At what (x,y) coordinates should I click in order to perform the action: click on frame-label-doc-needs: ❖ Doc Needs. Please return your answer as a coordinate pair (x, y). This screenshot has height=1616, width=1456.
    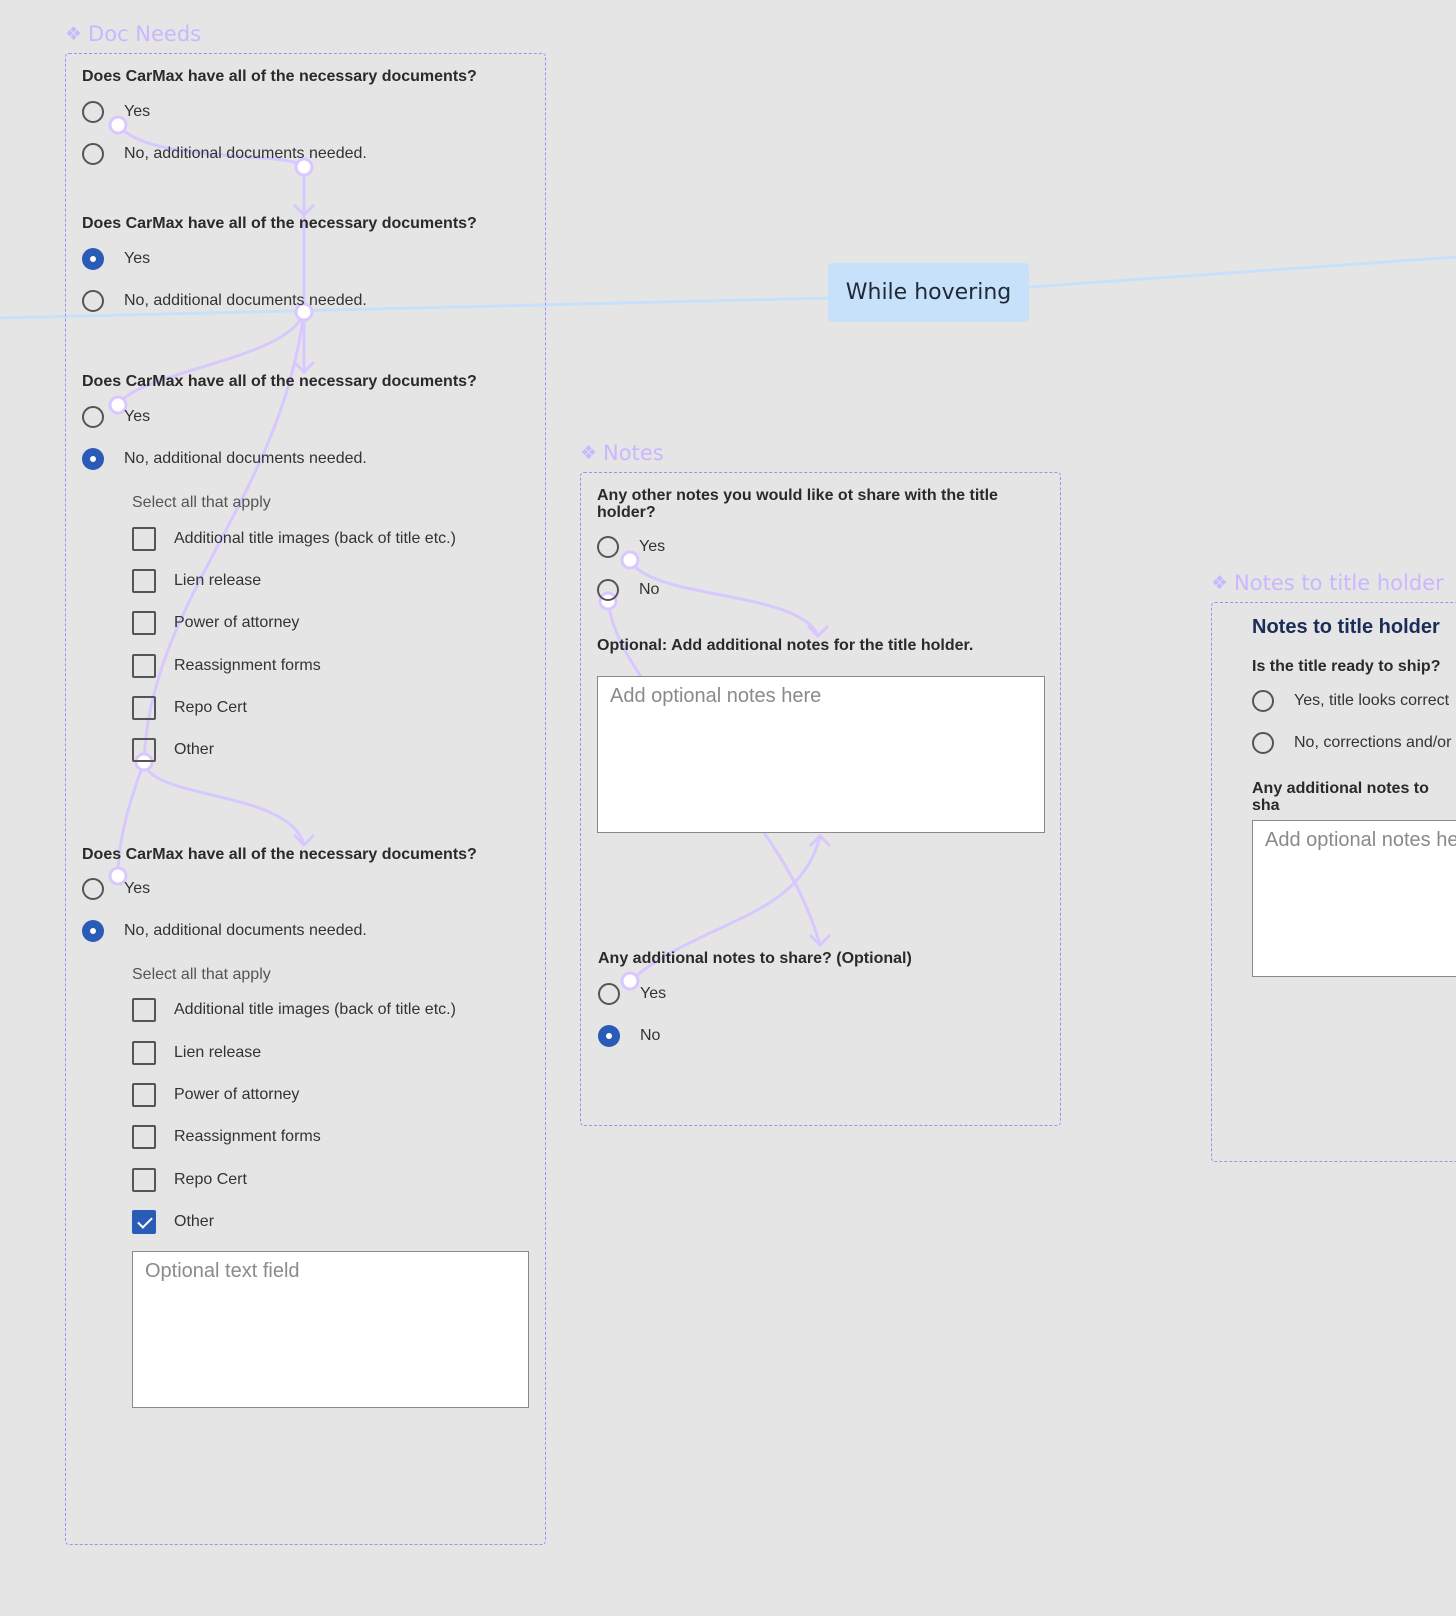
    Looking at the image, I should click on (133, 34).